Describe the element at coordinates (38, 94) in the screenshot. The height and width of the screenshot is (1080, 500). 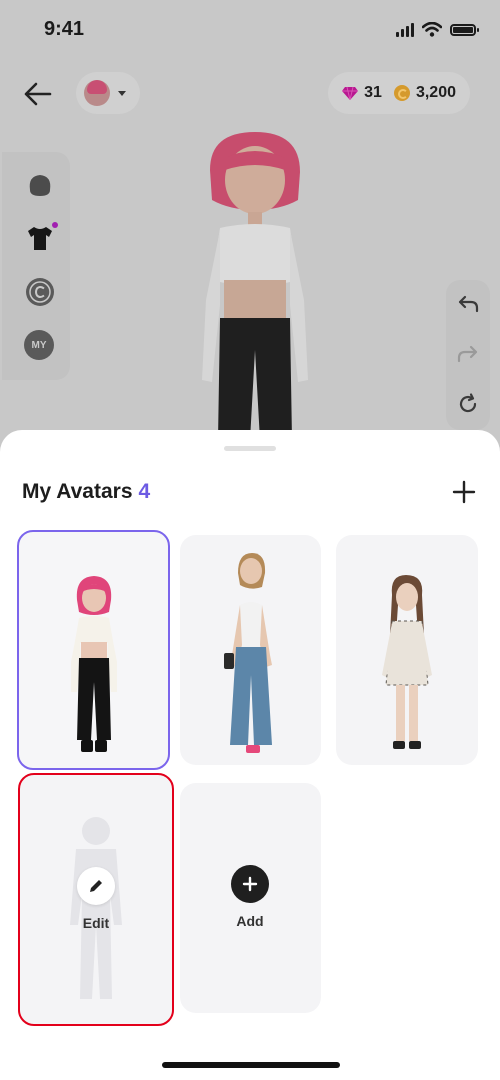
I see `back-arrow-icon` at that location.